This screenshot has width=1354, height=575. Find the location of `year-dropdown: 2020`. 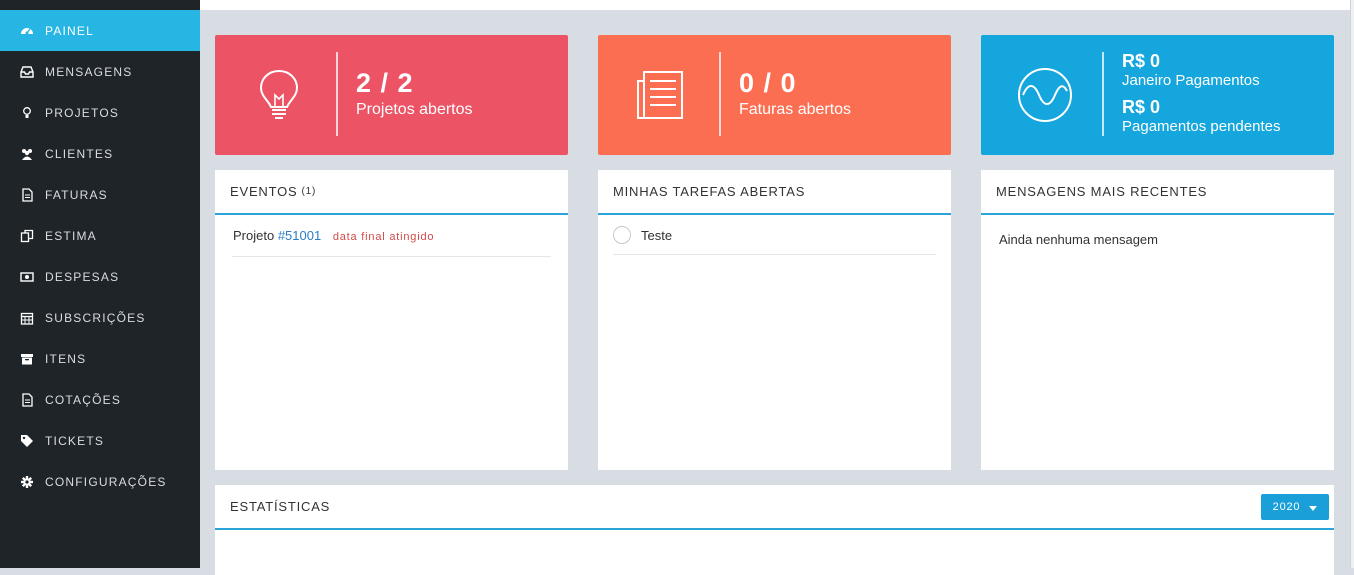

year-dropdown: 2020 is located at coordinates (1295, 507).